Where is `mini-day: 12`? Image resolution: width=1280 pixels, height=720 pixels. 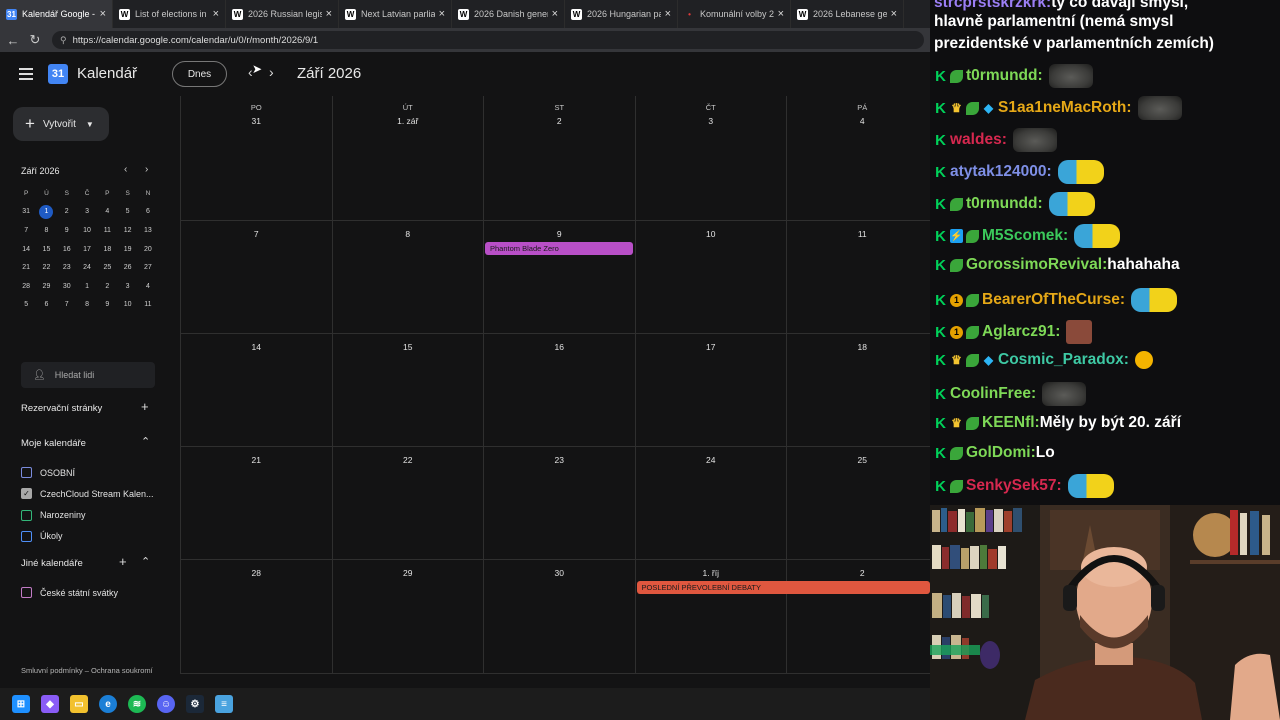 mini-day: 12 is located at coordinates (127, 230).